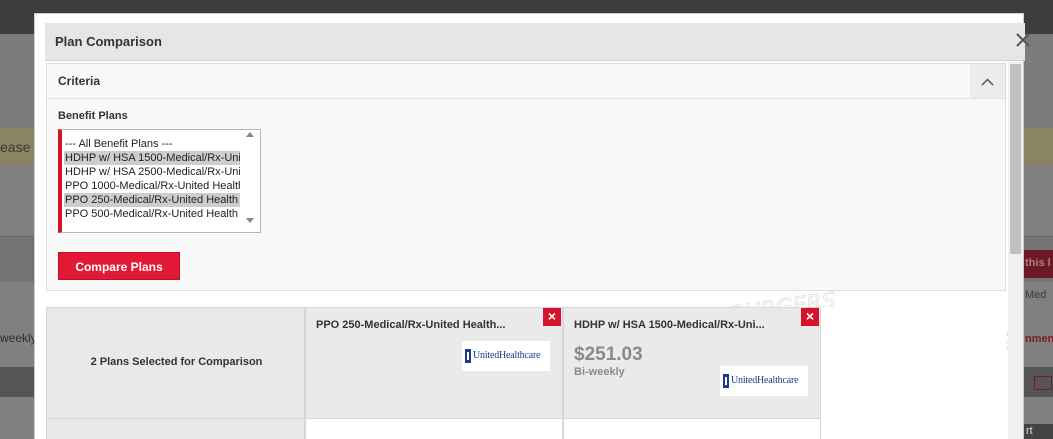 The width and height of the screenshot is (1053, 439). What do you see at coordinates (152, 214) in the screenshot?
I see `benefit-plan-option: PPO 500-Medical/Rx-United Health Care` at bounding box center [152, 214].